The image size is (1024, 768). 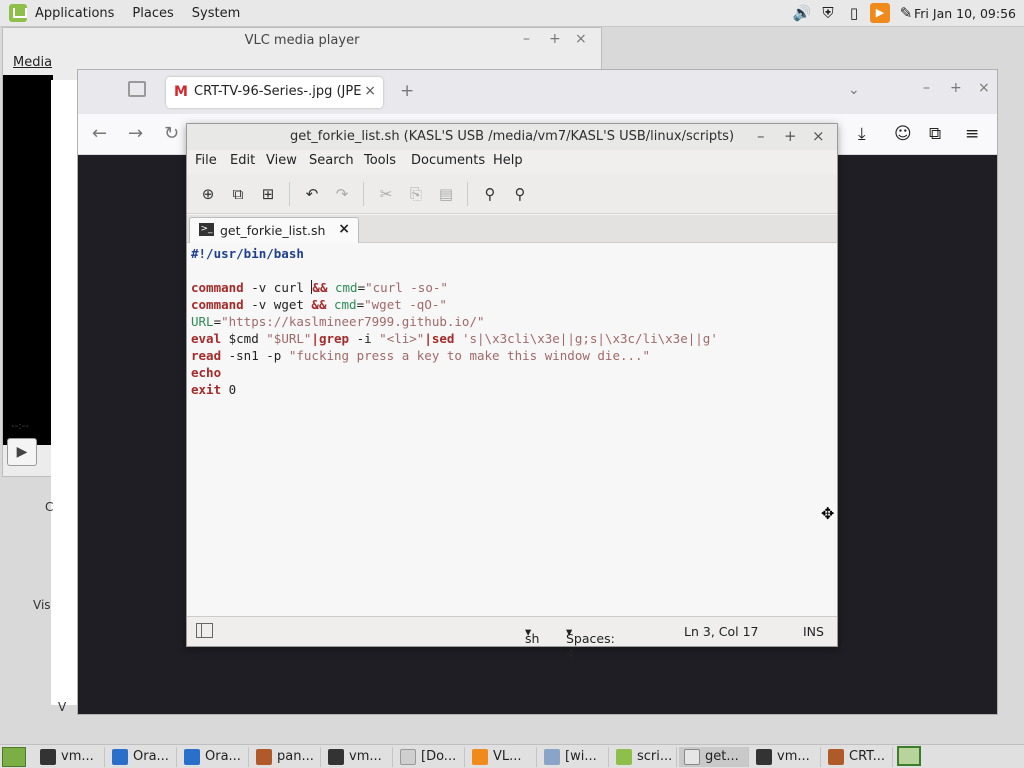 What do you see at coordinates (353, 321) in the screenshot?
I see `code-token: "https://kaslmineer7999.github.io/"` at bounding box center [353, 321].